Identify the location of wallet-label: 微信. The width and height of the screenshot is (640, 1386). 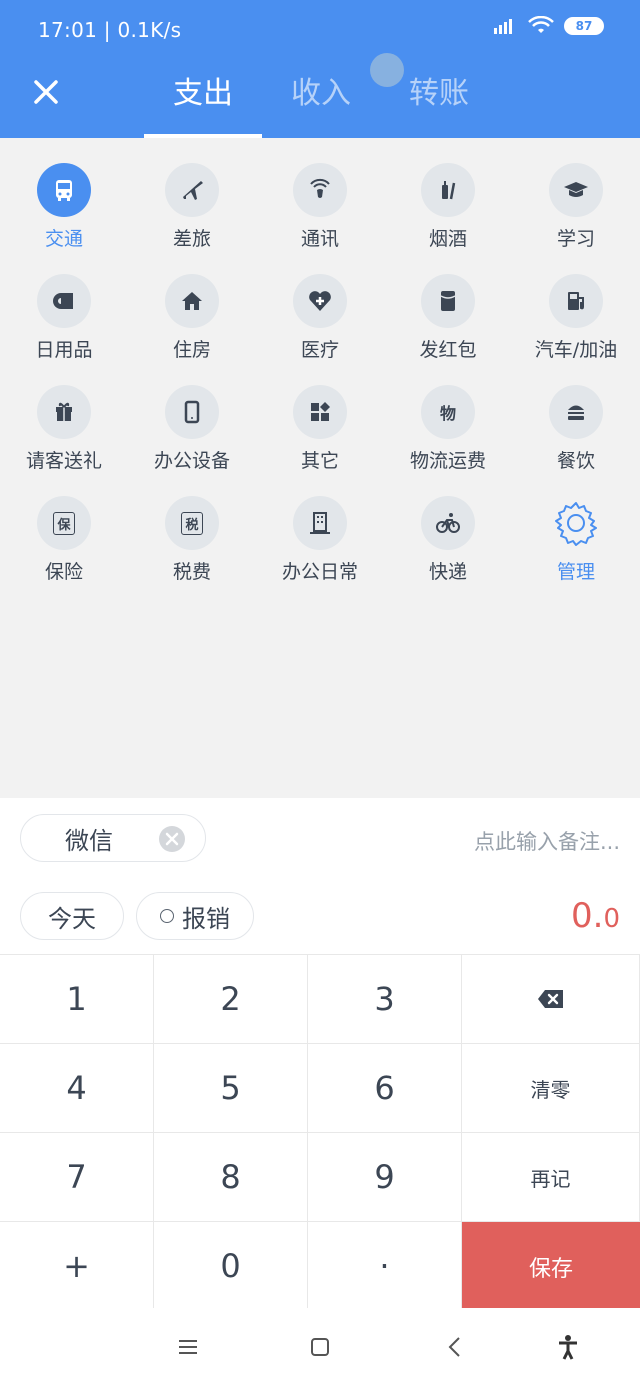
(89, 840).